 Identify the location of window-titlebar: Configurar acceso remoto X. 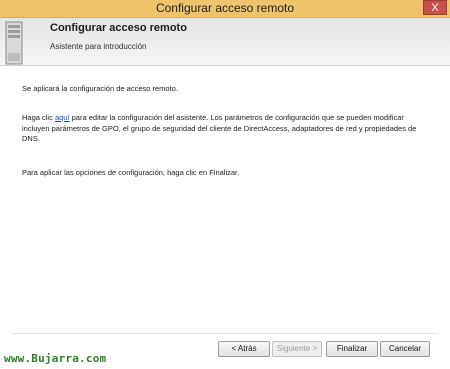
(225, 9).